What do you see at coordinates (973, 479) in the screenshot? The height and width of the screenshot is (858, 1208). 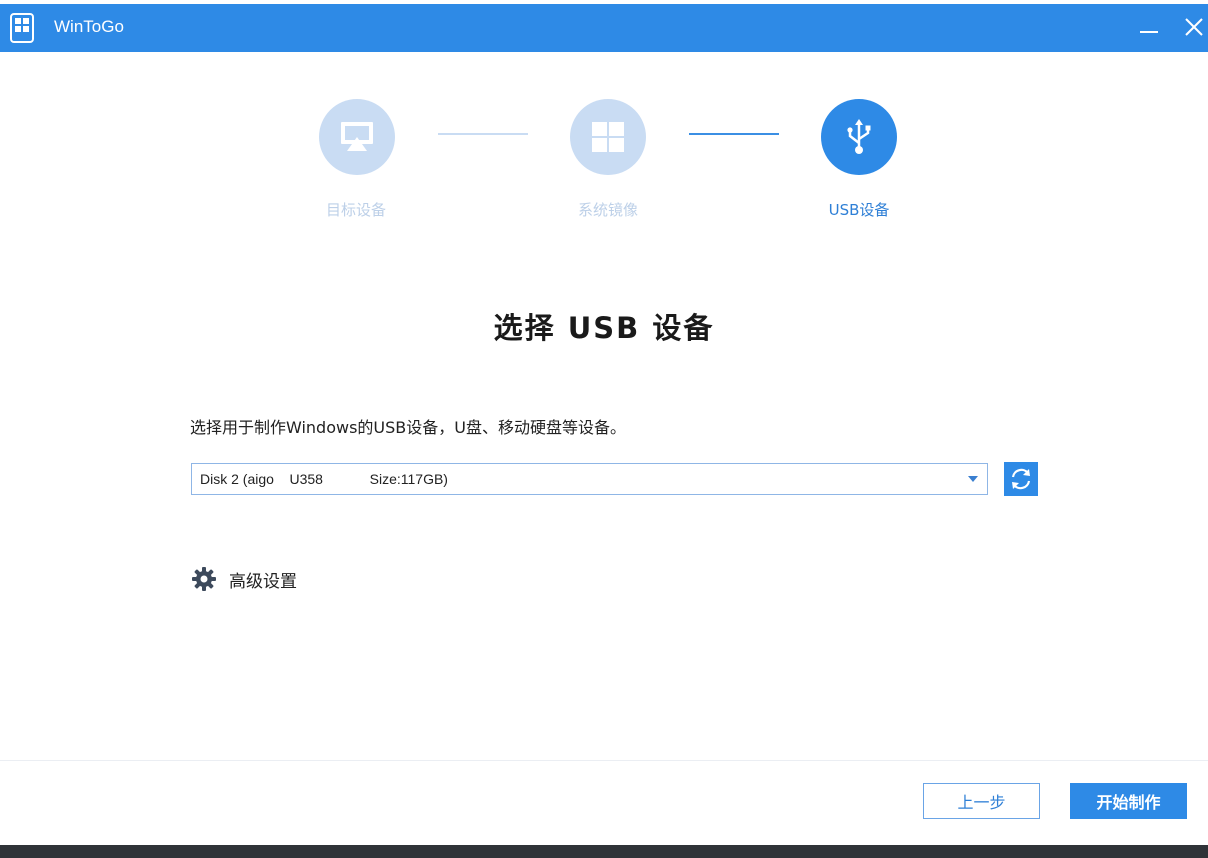 I see `chevron-down-icon` at bounding box center [973, 479].